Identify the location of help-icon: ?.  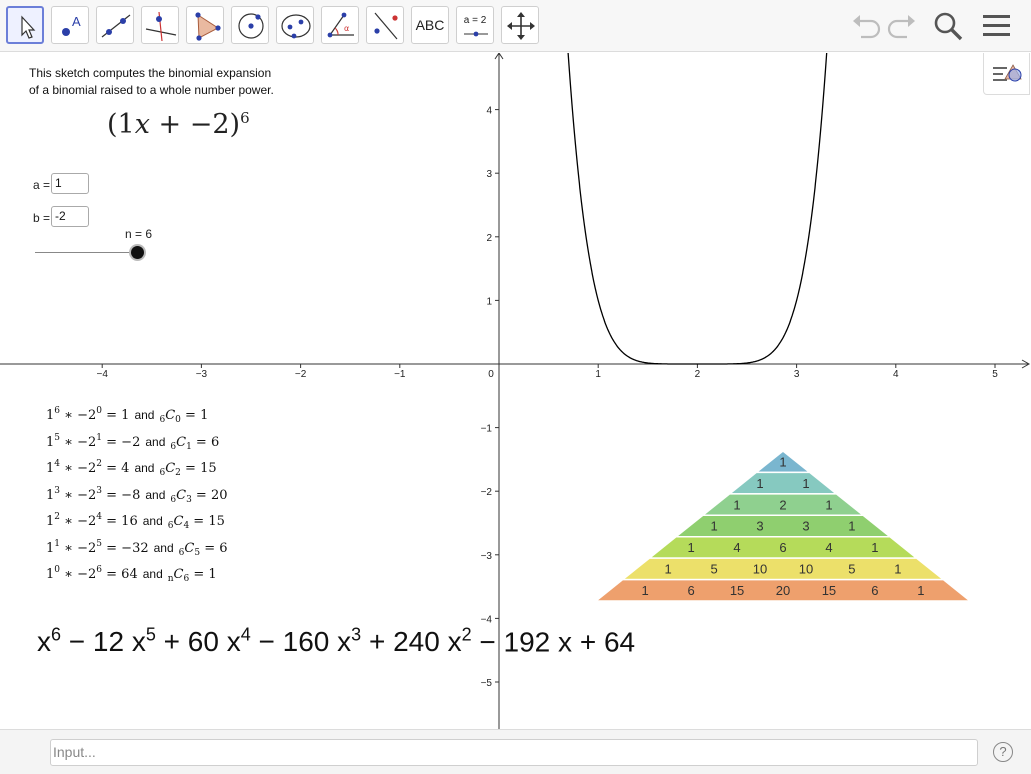
(1003, 751).